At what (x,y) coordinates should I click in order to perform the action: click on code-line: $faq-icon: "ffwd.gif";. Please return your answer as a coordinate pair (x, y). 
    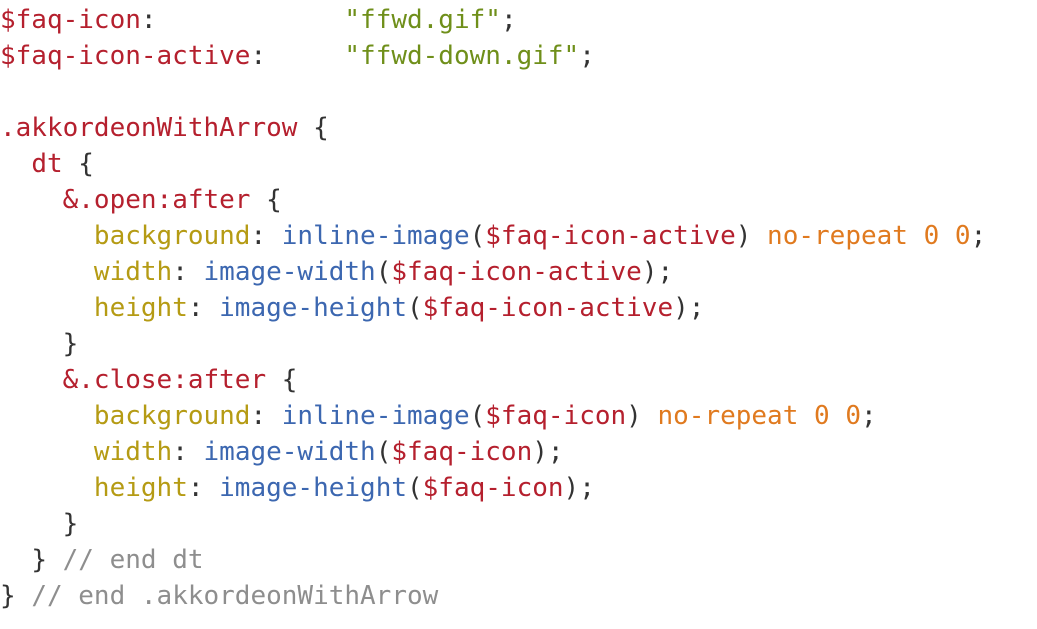
    Looking at the image, I should click on (493, 20).